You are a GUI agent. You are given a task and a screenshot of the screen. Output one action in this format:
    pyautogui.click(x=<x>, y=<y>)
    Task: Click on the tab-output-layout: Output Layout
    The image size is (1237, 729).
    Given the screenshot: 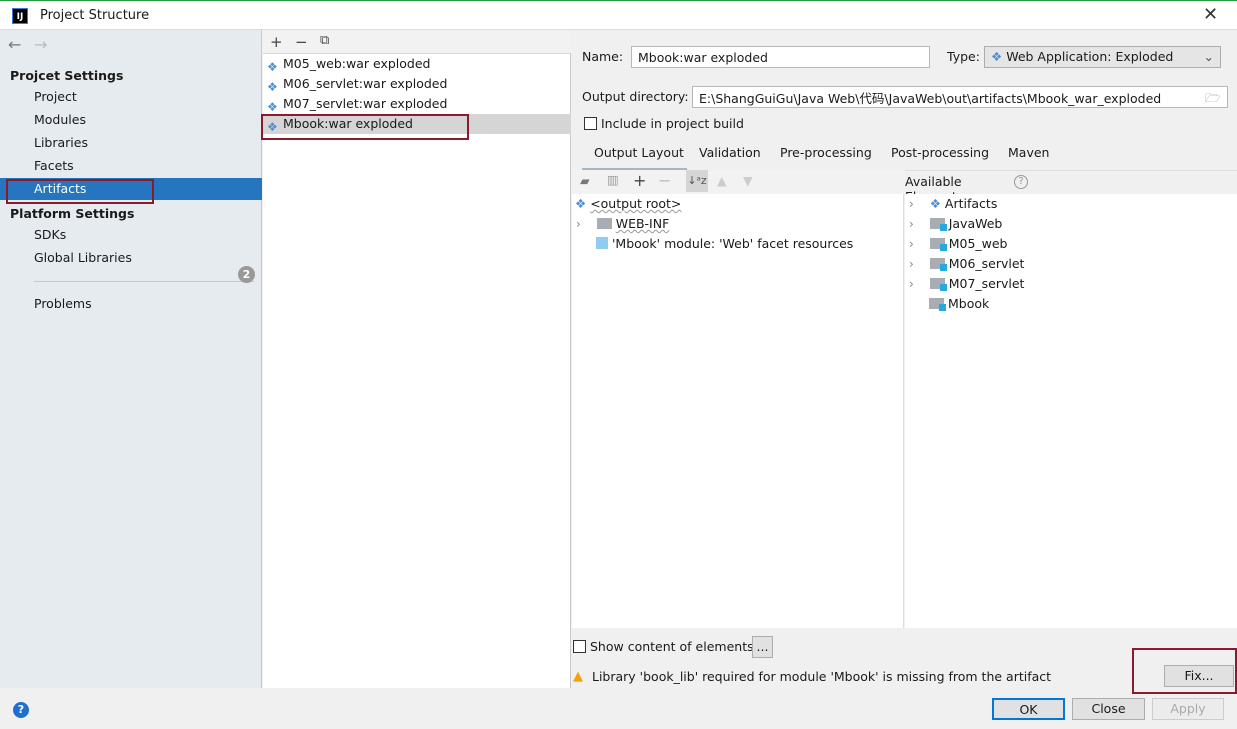 What is the action you would take?
    pyautogui.click(x=639, y=152)
    